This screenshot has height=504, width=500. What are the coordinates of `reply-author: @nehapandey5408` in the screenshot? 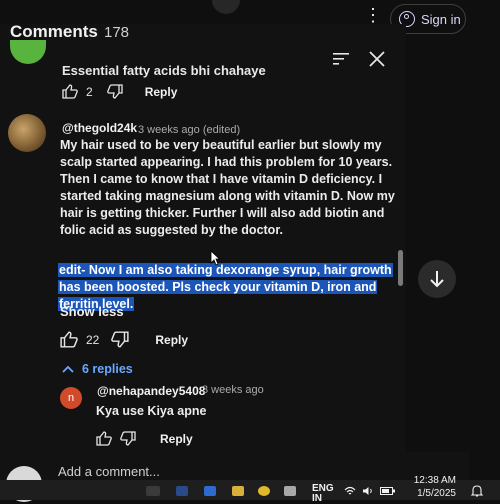 It's located at (151, 391).